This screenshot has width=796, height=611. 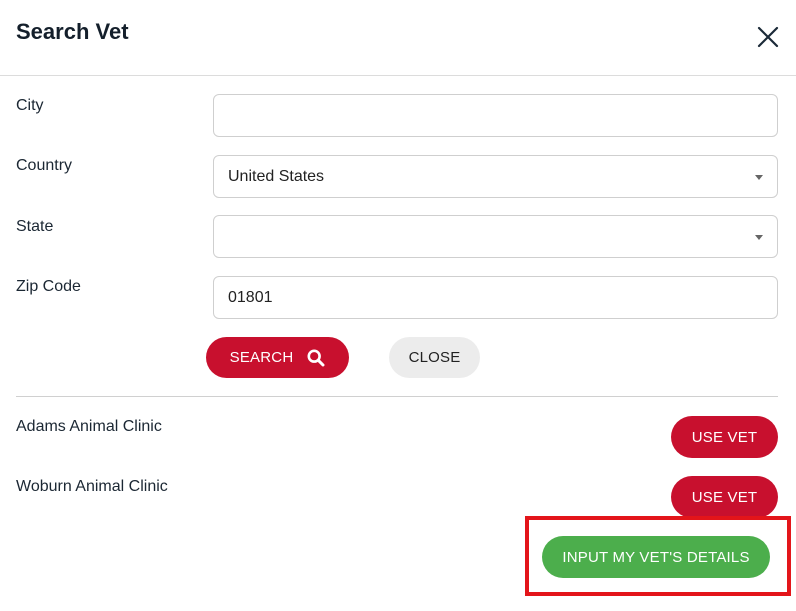 I want to click on state-select, so click(x=495, y=236).